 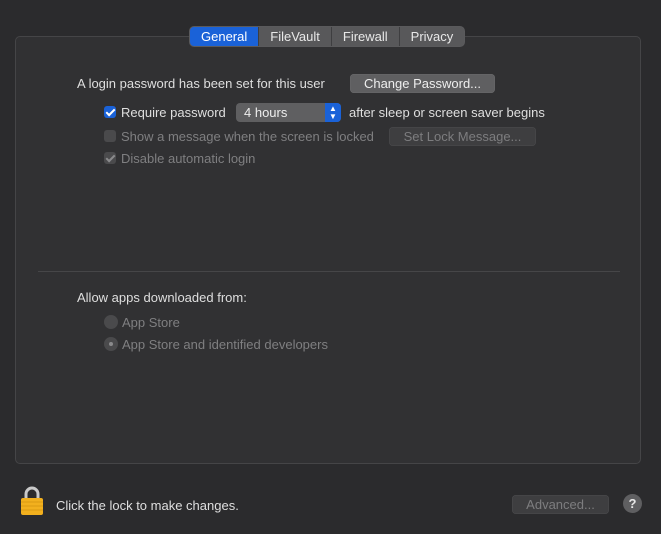 I want to click on require-password-label: Require password, so click(x=173, y=112).